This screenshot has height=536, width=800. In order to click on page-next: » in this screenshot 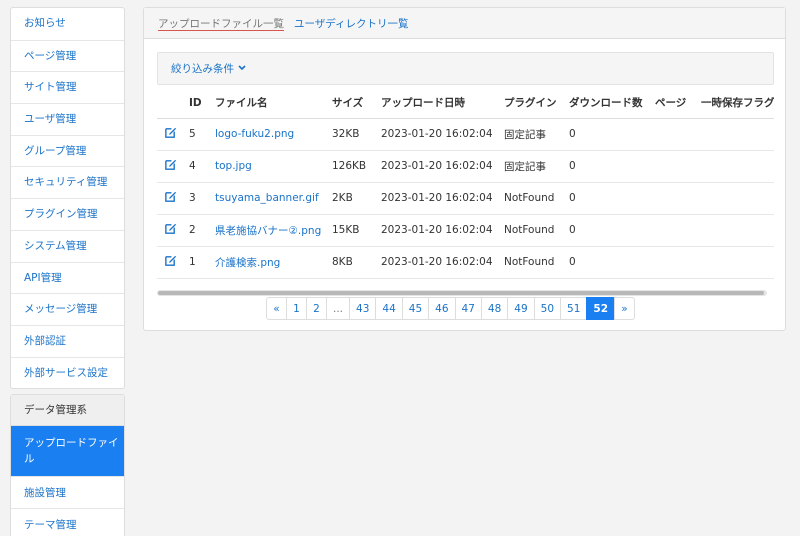, I will do `click(625, 308)`.